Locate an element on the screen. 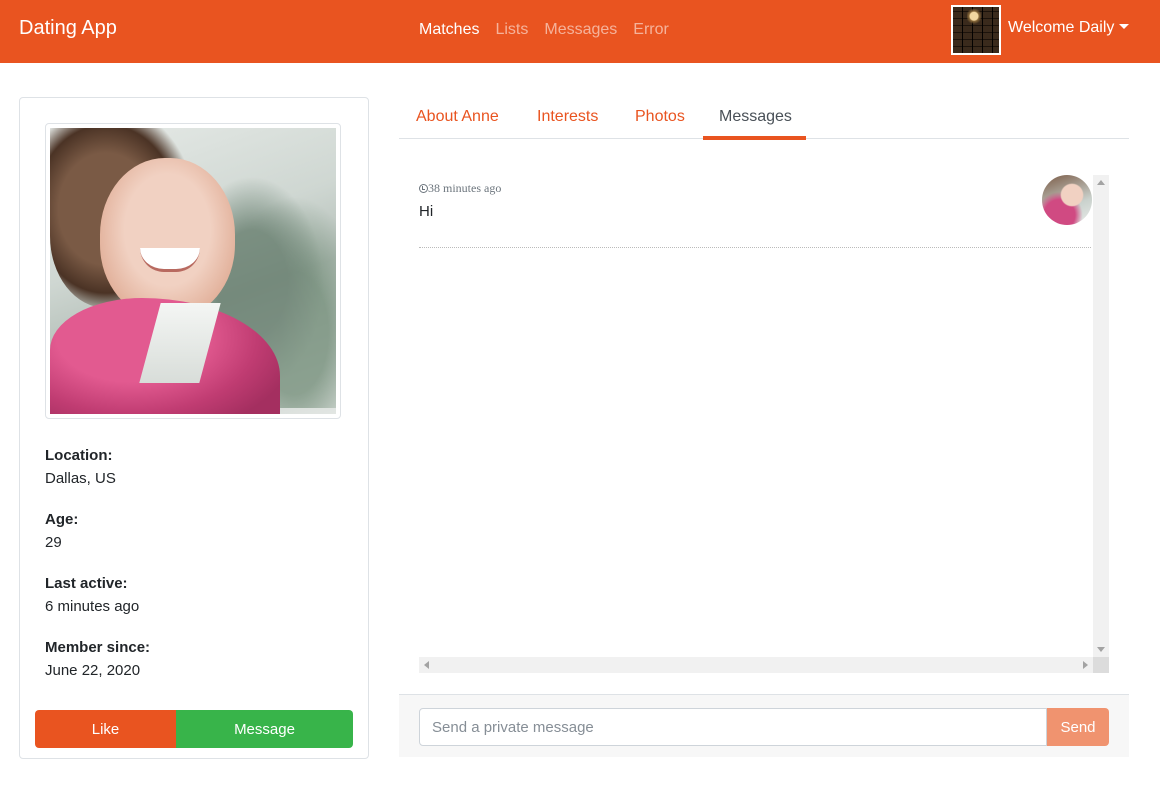 This screenshot has height=788, width=1160. brand-logo: Dating App is located at coordinates (68, 28).